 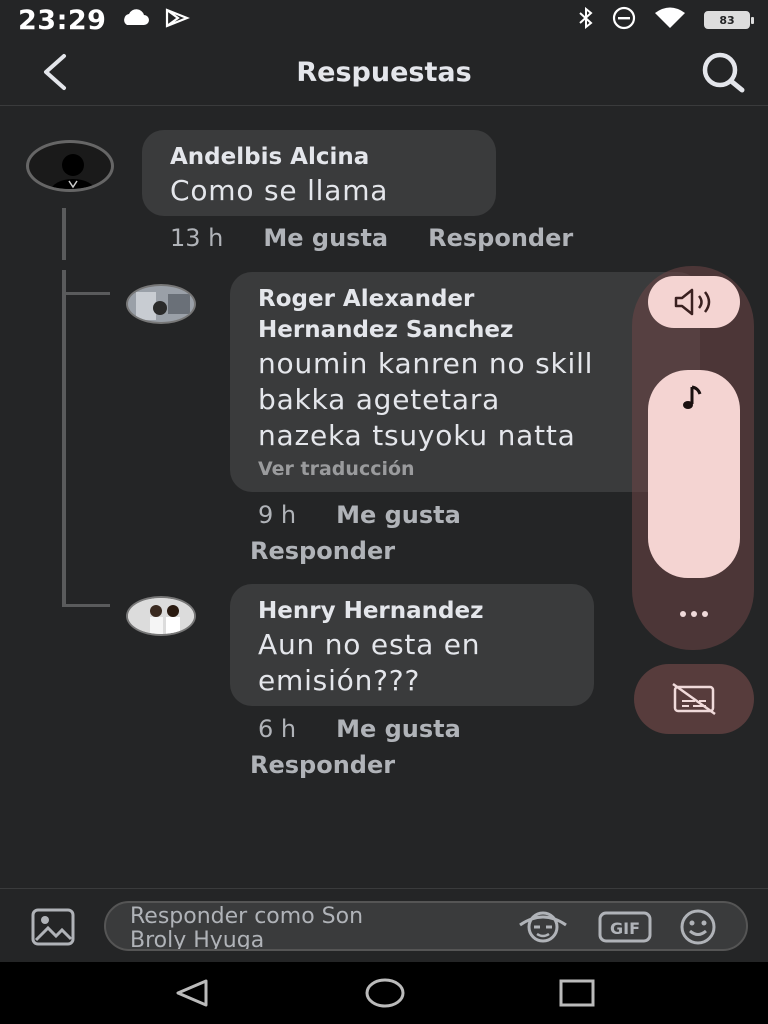 I want to click on status-time: 23:29, so click(x=62, y=20).